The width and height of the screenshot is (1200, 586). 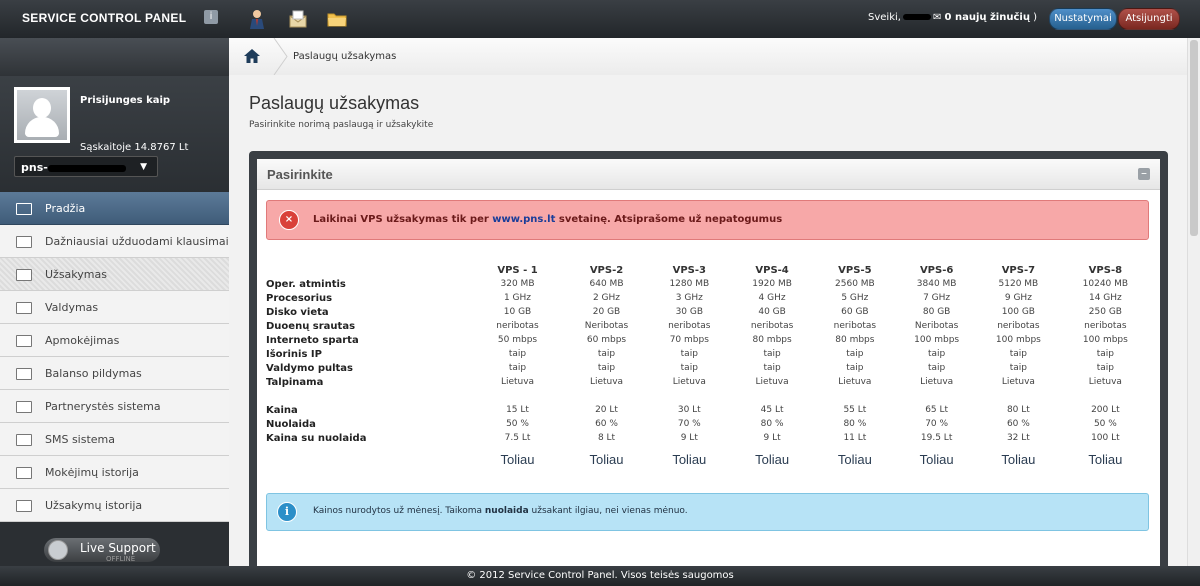 What do you see at coordinates (337, 19) in the screenshot?
I see `folder-icon` at bounding box center [337, 19].